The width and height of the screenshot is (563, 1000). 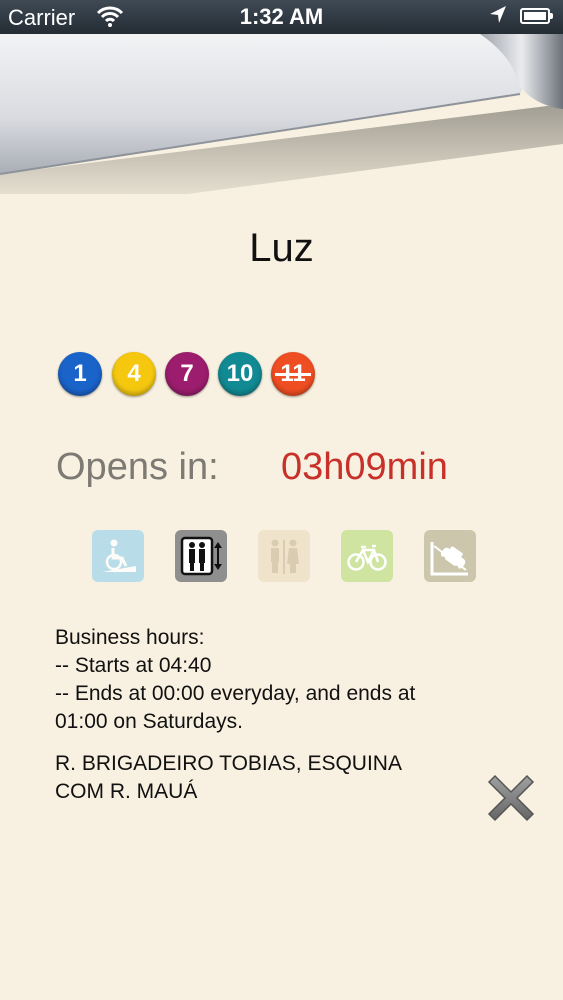 I want to click on line-number: 1, so click(x=80, y=373).